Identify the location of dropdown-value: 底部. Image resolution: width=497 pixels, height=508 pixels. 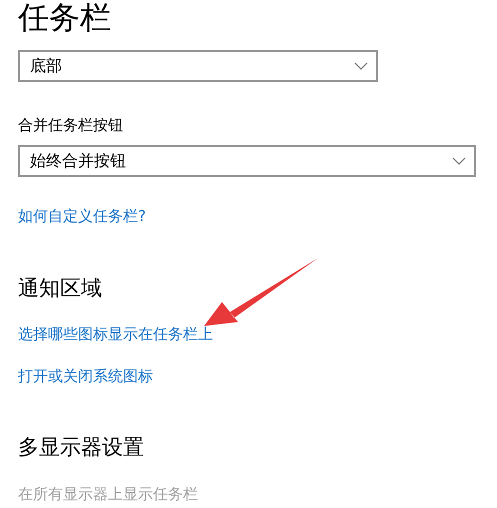
(46, 66).